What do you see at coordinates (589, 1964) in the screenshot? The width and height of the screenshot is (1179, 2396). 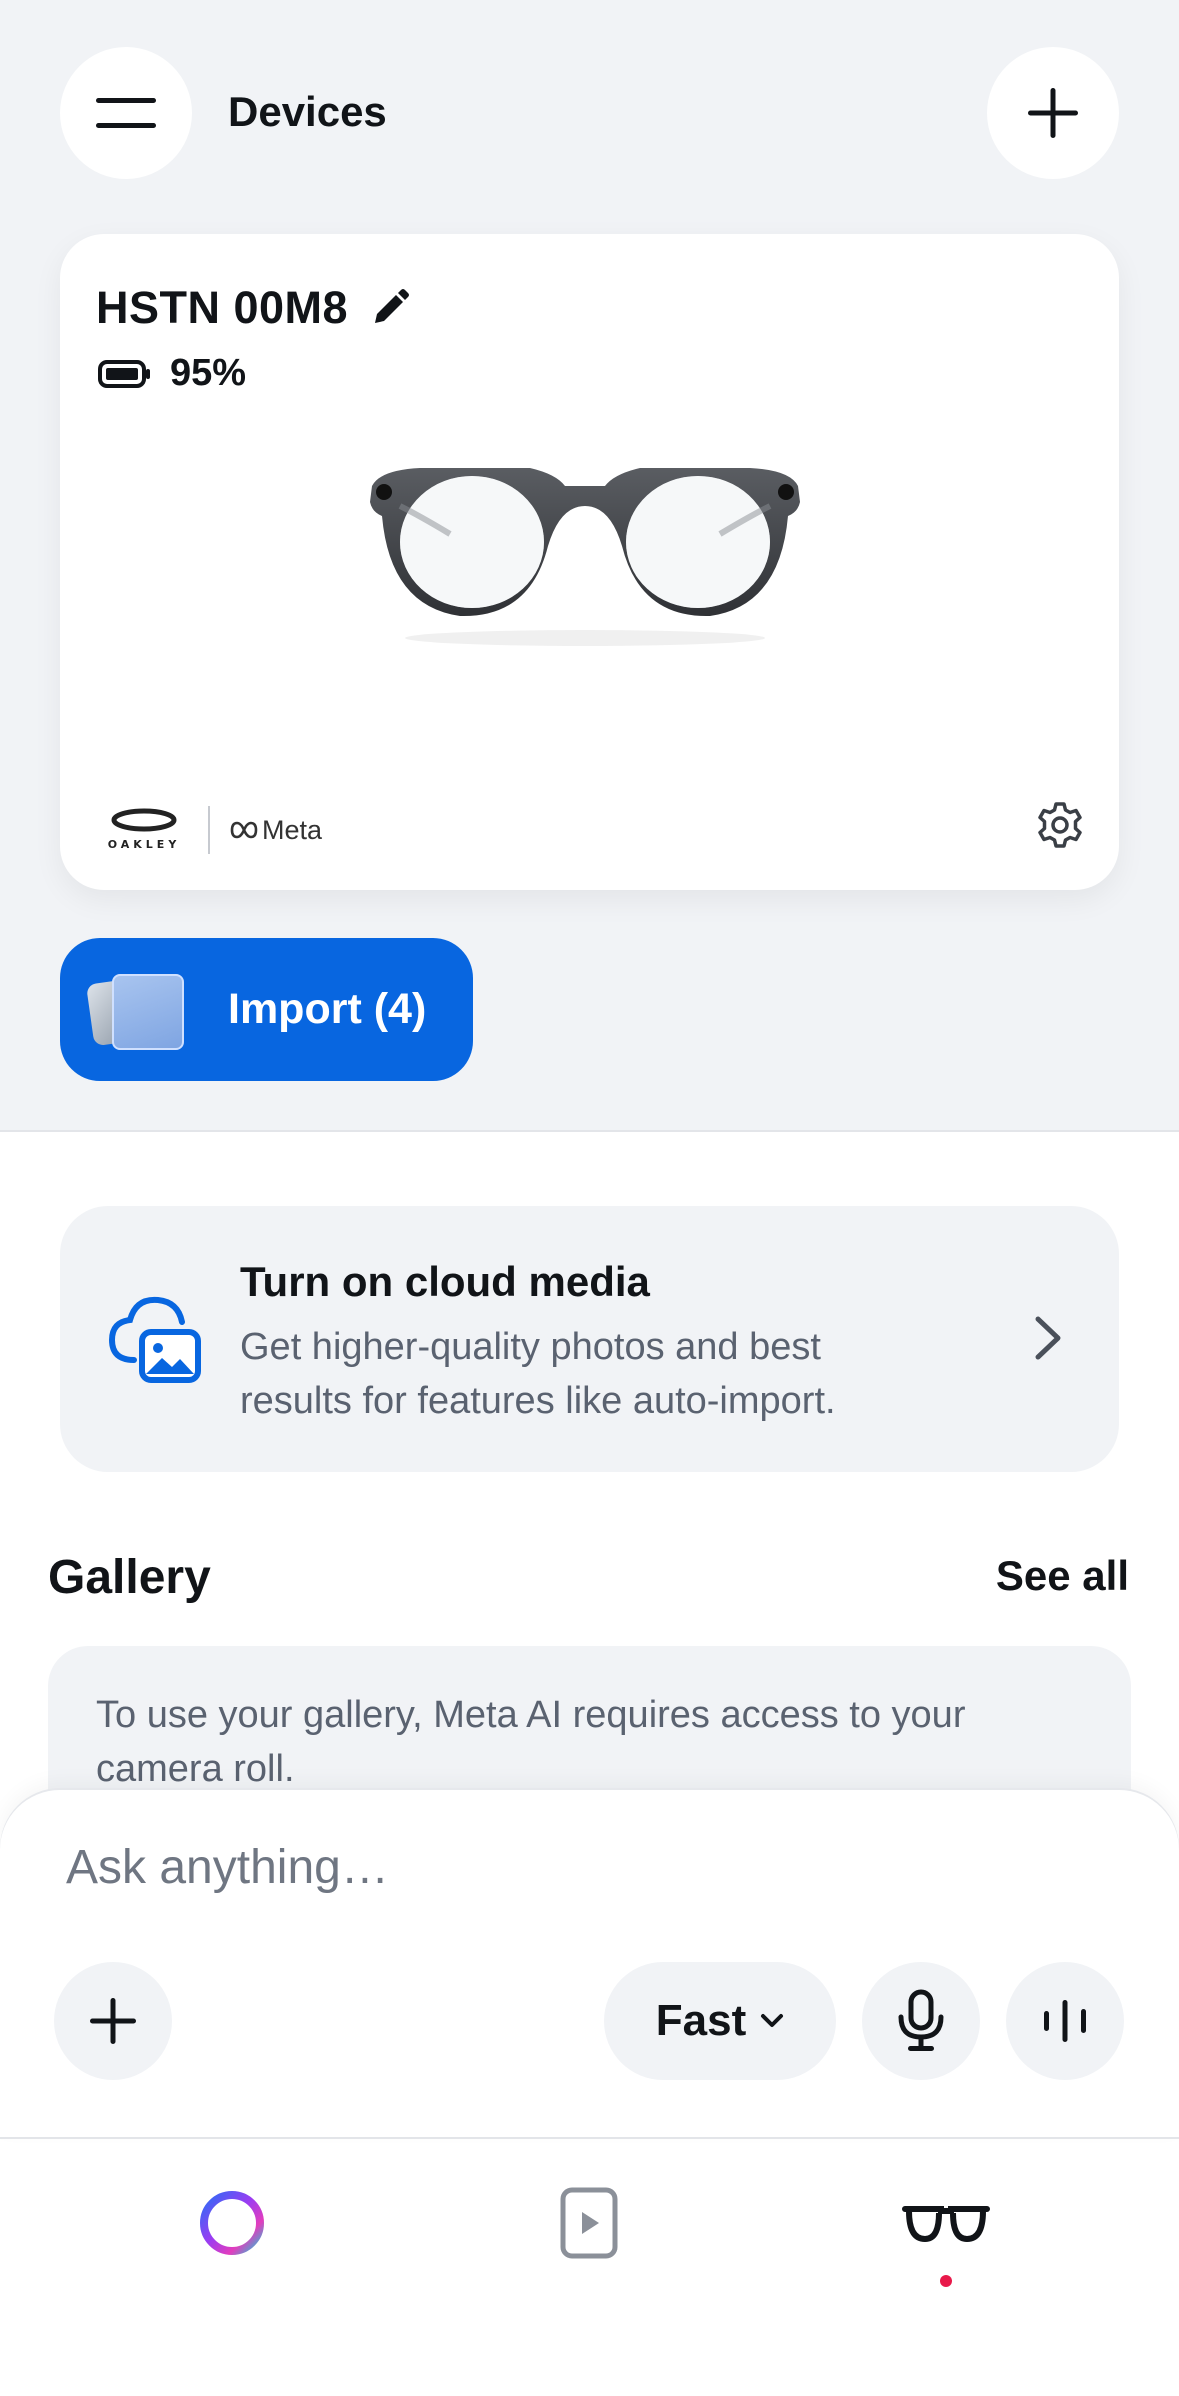 I see `ask-composer: Fast` at bounding box center [589, 1964].